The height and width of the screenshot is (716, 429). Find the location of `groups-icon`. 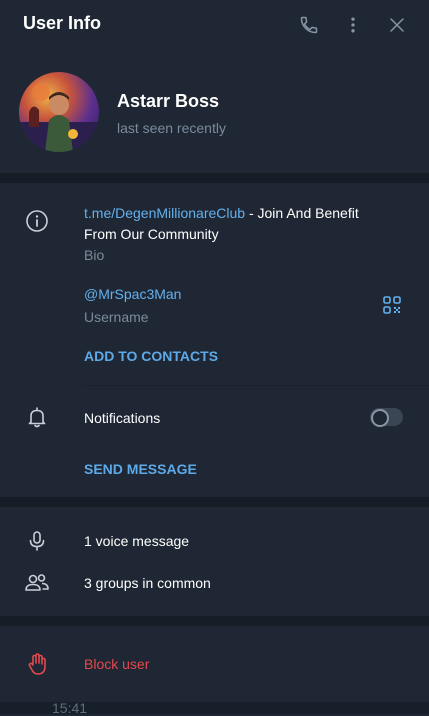

groups-icon is located at coordinates (37, 583).